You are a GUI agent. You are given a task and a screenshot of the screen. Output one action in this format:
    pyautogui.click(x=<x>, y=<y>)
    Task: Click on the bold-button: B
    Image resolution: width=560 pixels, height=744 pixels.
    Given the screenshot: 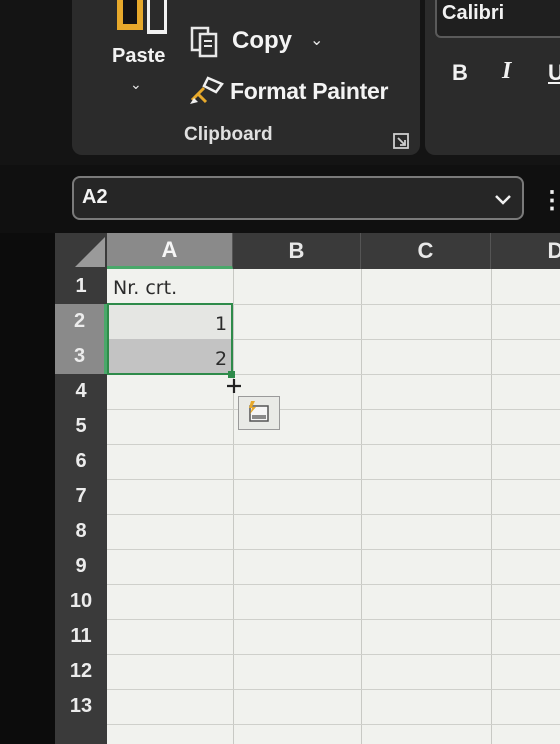 What is the action you would take?
    pyautogui.click(x=460, y=73)
    